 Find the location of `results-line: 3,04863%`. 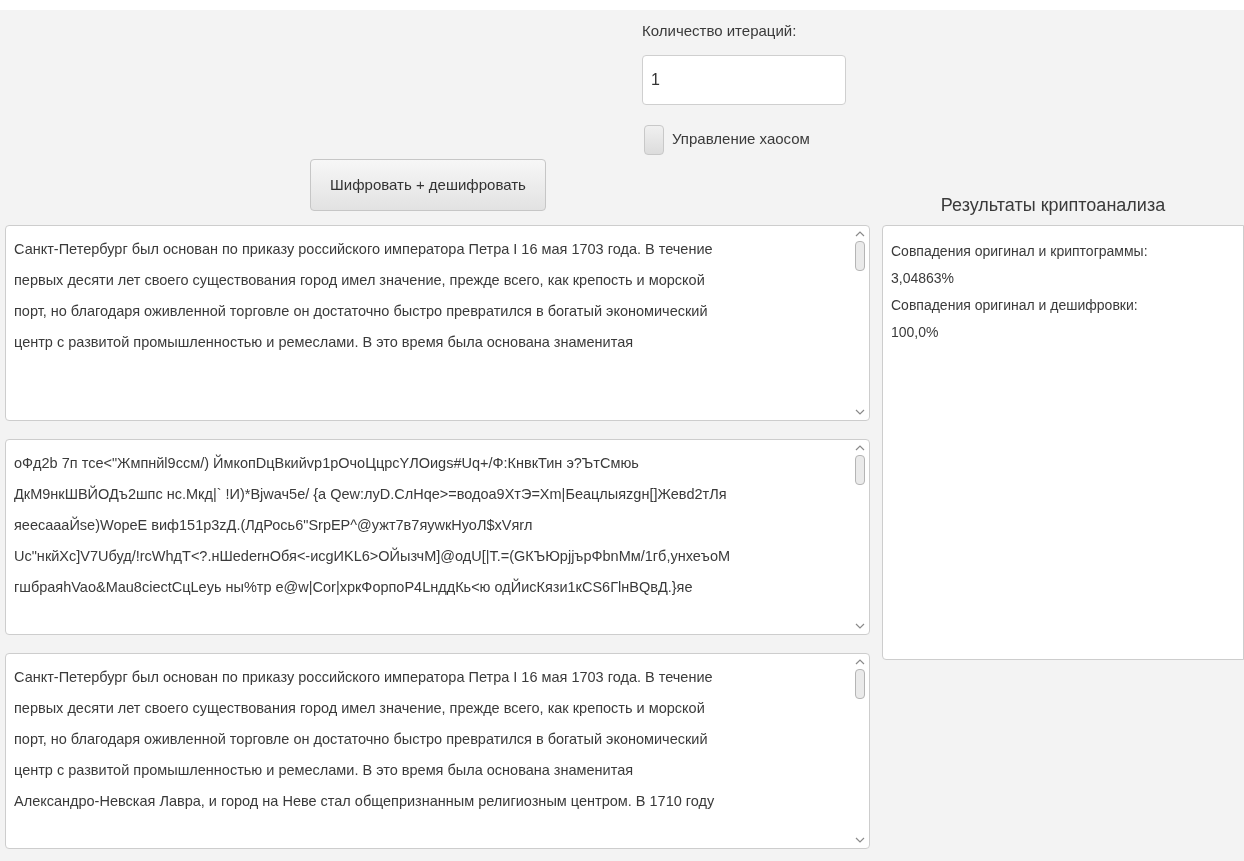

results-line: 3,04863% is located at coordinates (923, 278).